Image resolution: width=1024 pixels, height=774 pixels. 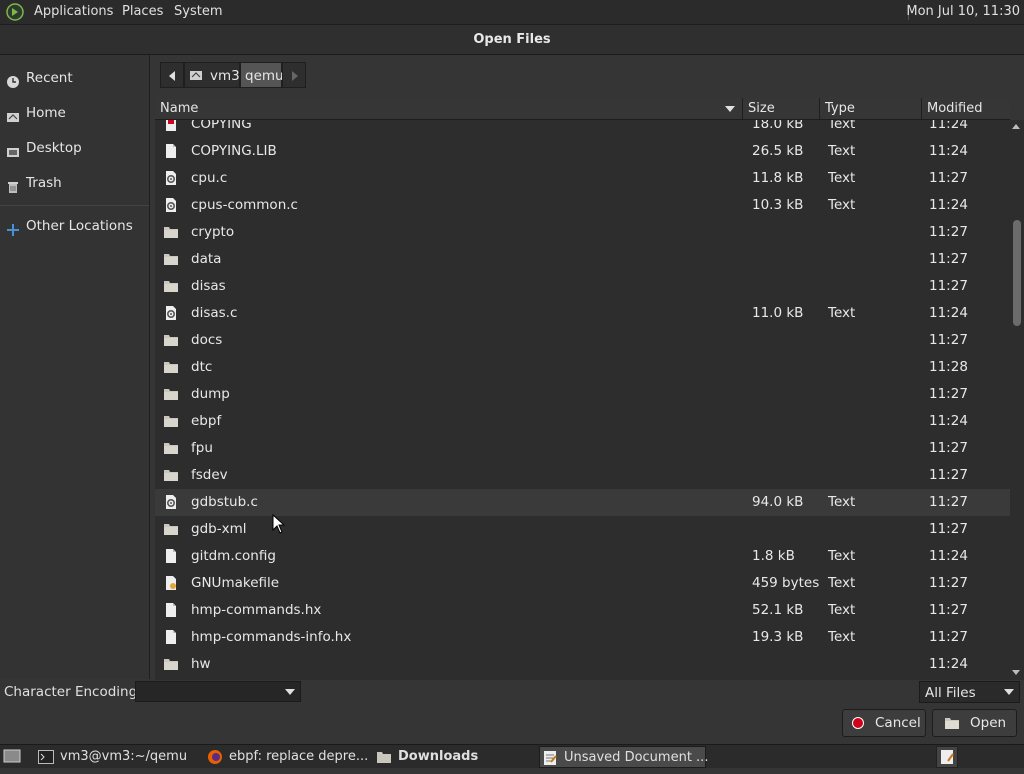 I want to click on path-segment-label: qemu, so click(x=264, y=76).